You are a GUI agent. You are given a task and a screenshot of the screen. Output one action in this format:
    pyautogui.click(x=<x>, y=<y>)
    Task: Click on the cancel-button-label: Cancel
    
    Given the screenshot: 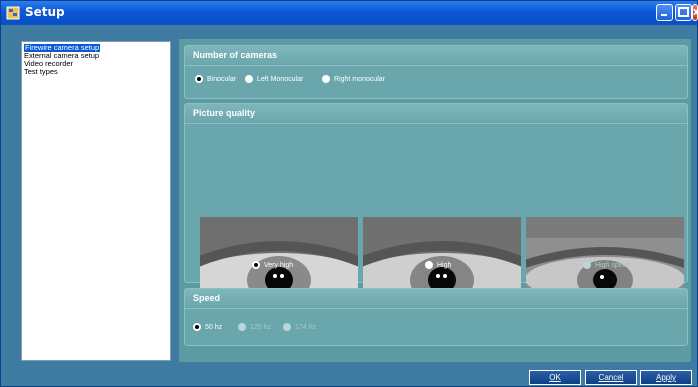 What is the action you would take?
    pyautogui.click(x=611, y=377)
    